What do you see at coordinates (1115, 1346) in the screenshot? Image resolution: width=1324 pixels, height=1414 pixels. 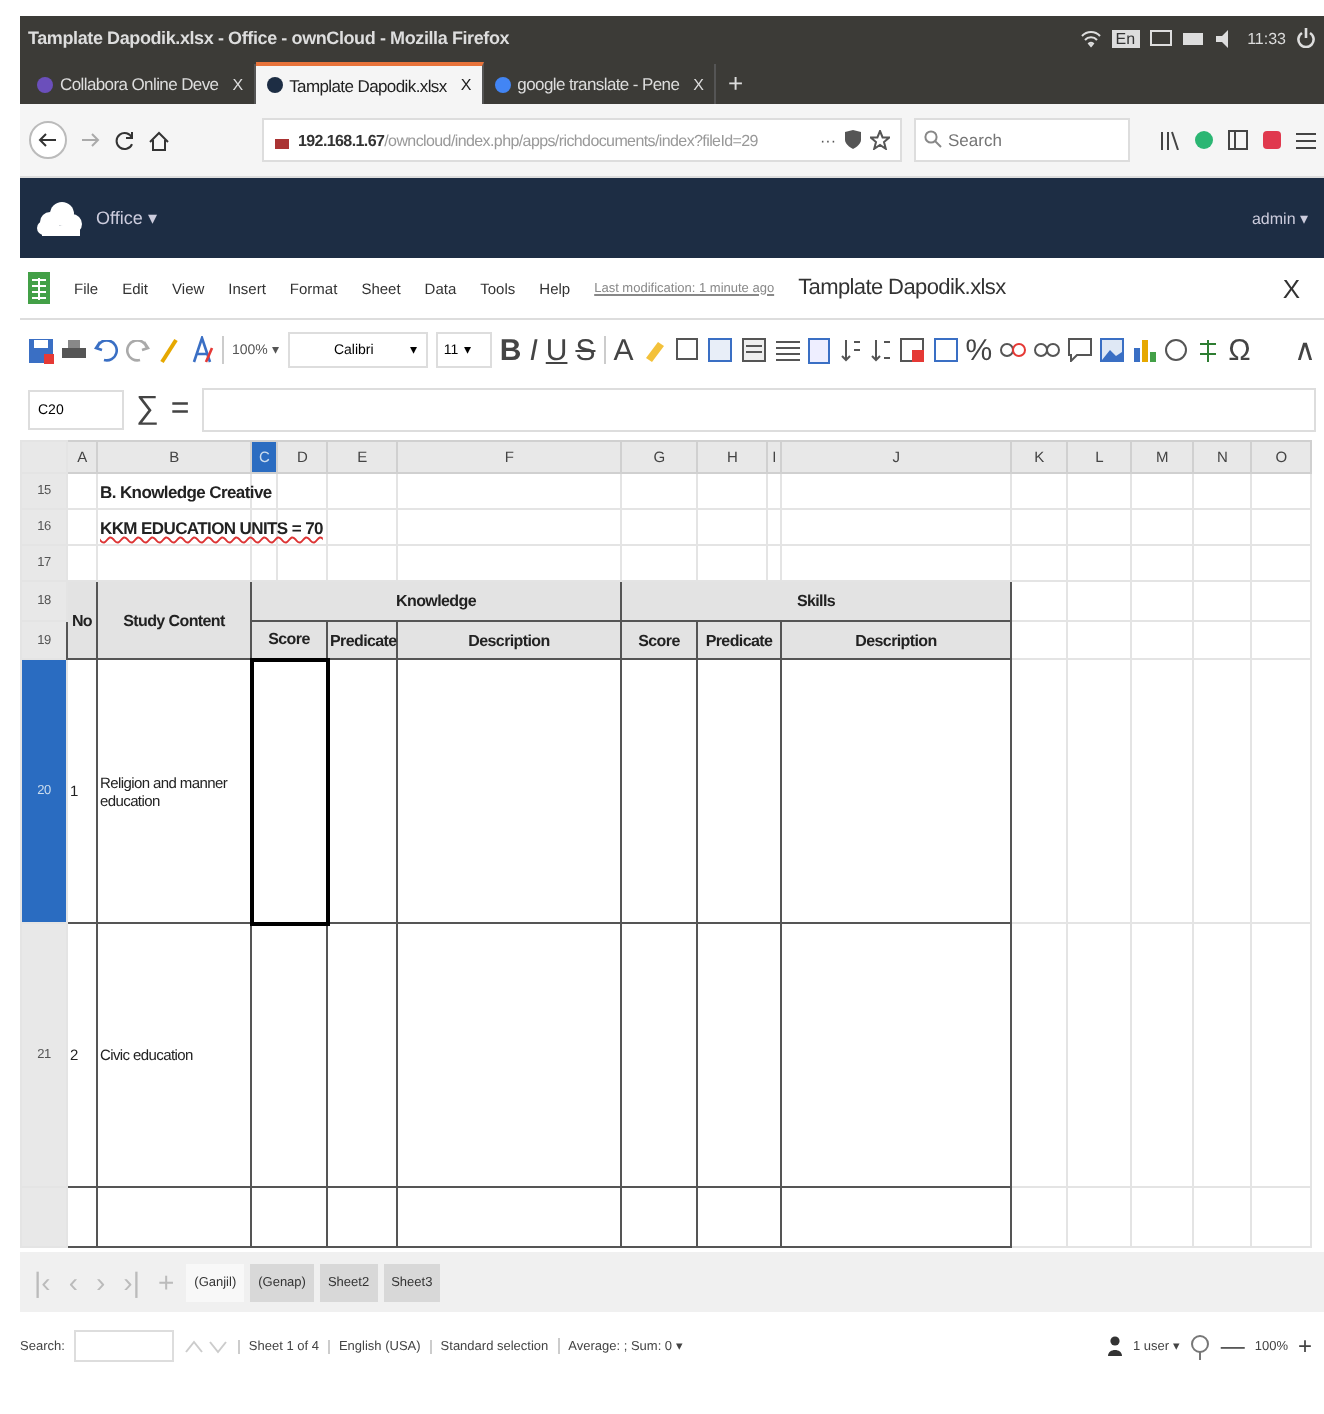 I see `user-icon` at bounding box center [1115, 1346].